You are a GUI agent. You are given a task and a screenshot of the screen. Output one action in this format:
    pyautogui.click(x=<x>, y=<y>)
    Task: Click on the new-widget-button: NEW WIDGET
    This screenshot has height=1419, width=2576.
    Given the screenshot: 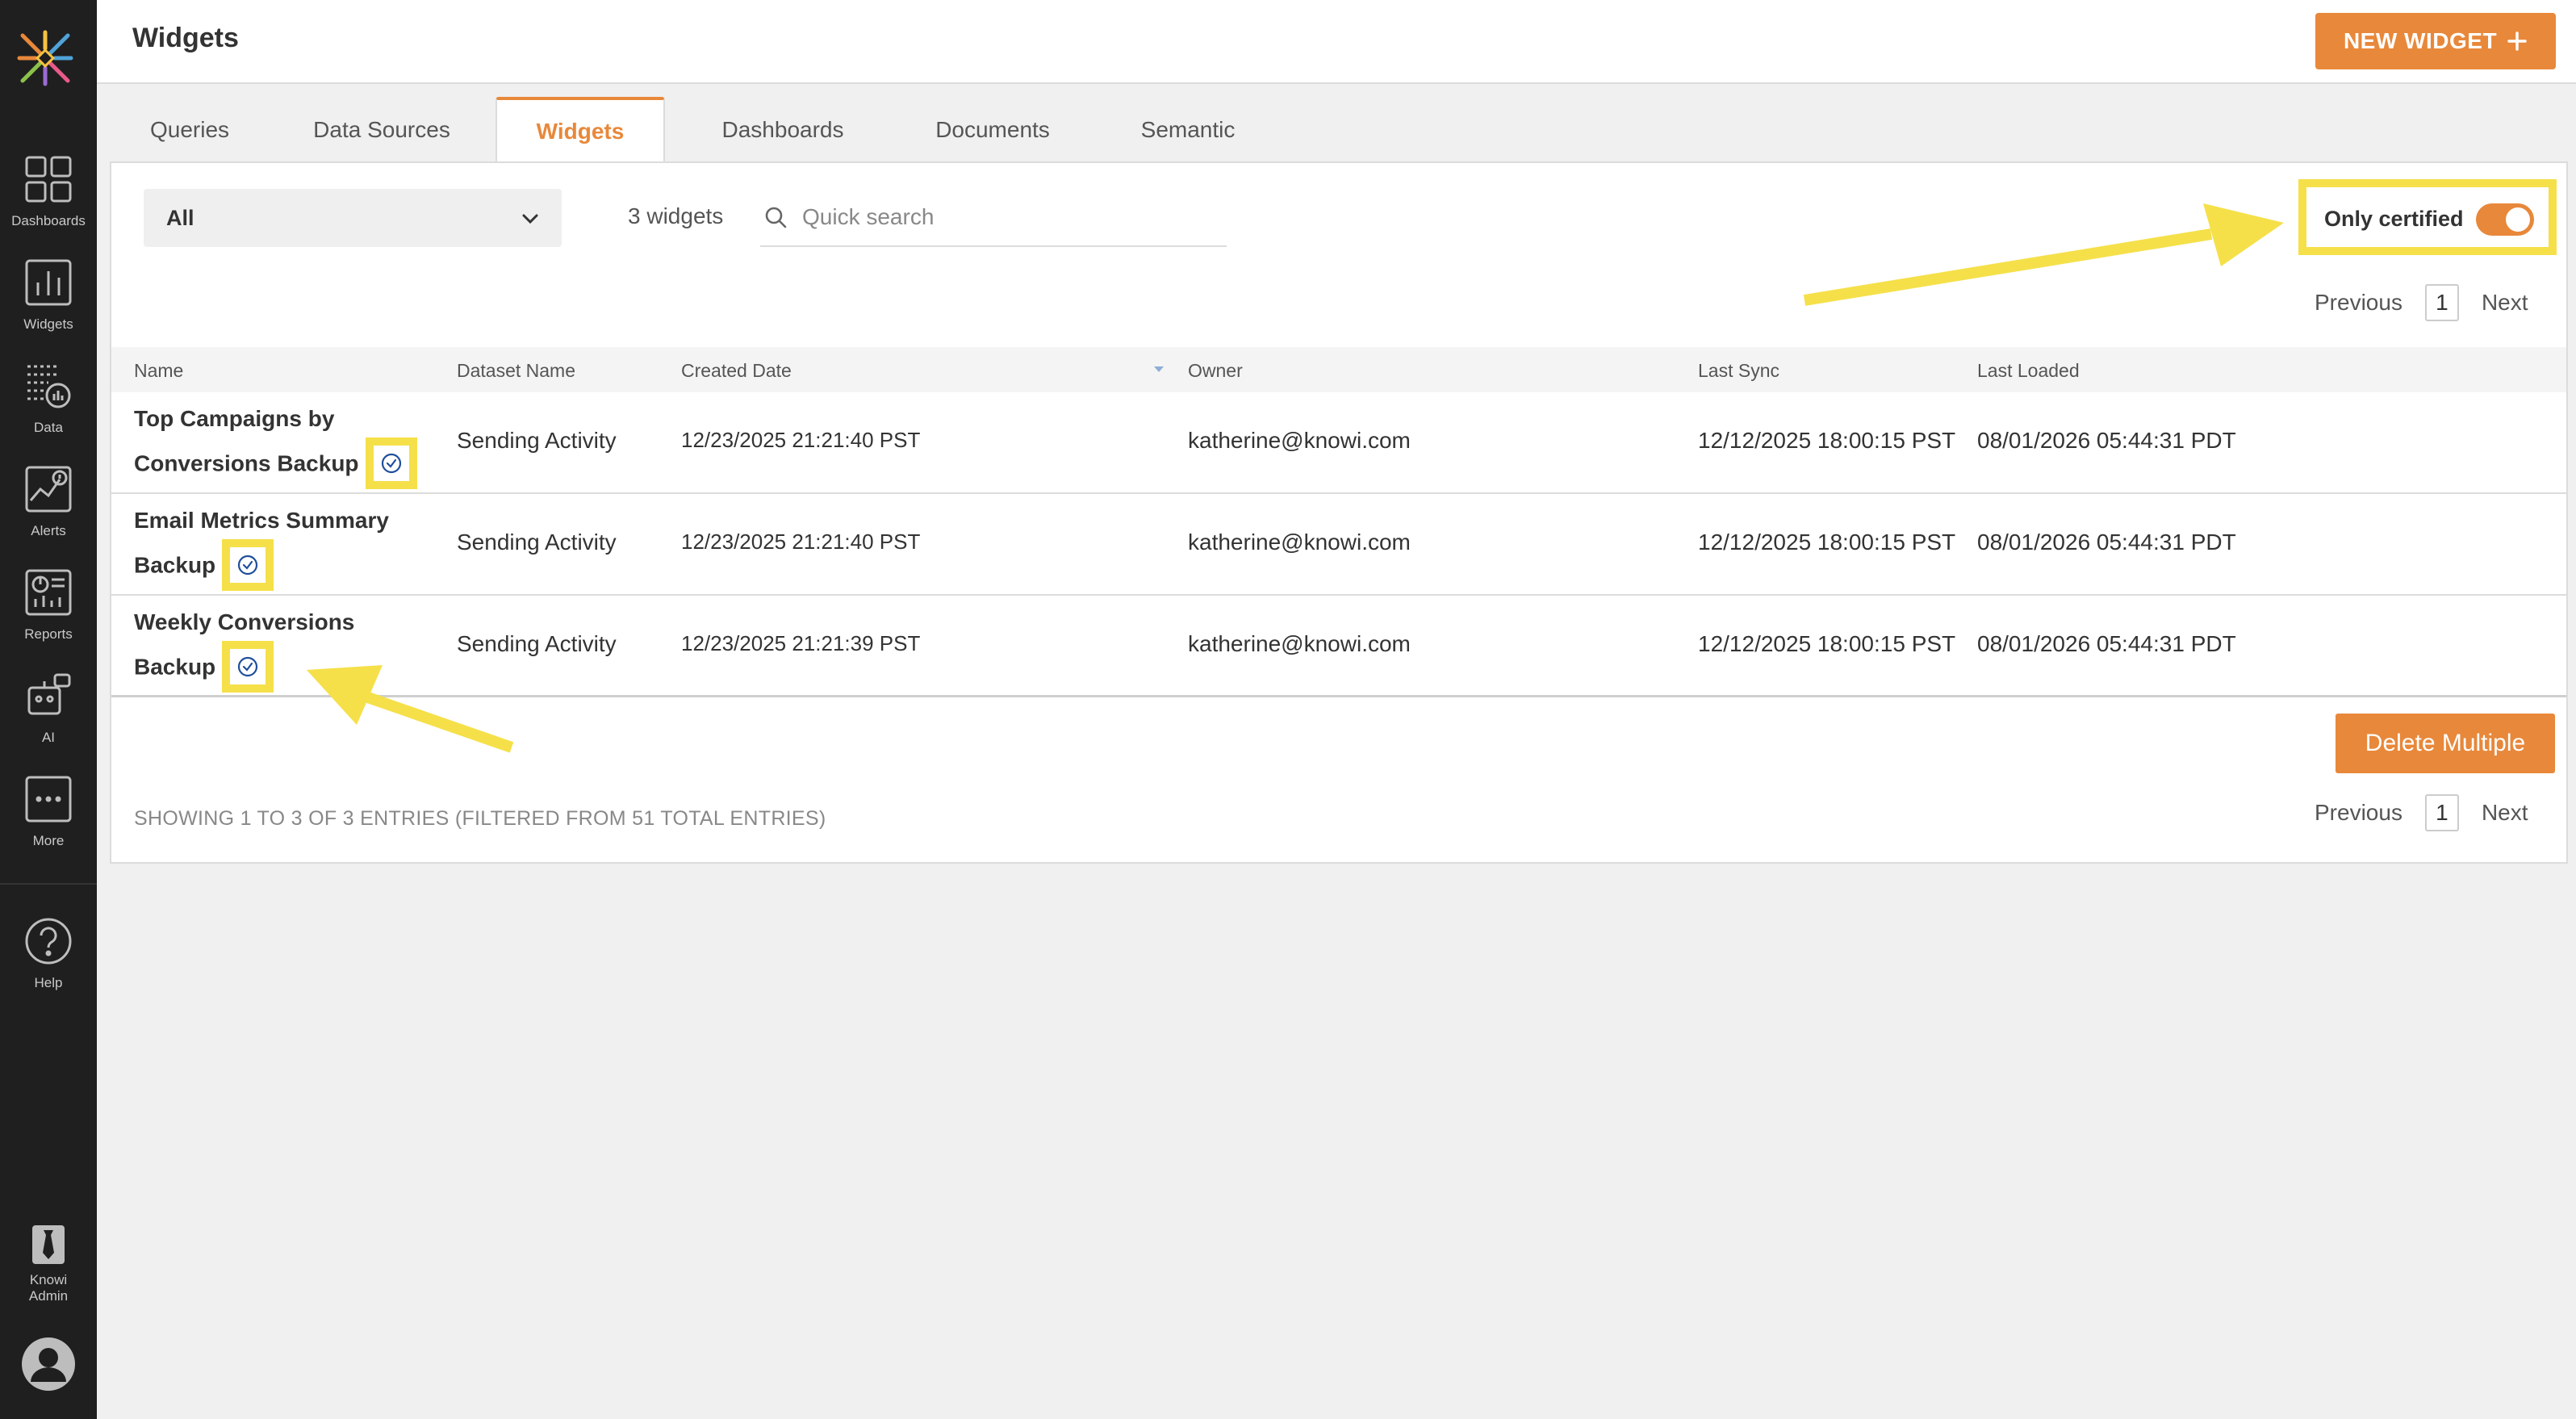 What is the action you would take?
    pyautogui.click(x=2435, y=41)
    